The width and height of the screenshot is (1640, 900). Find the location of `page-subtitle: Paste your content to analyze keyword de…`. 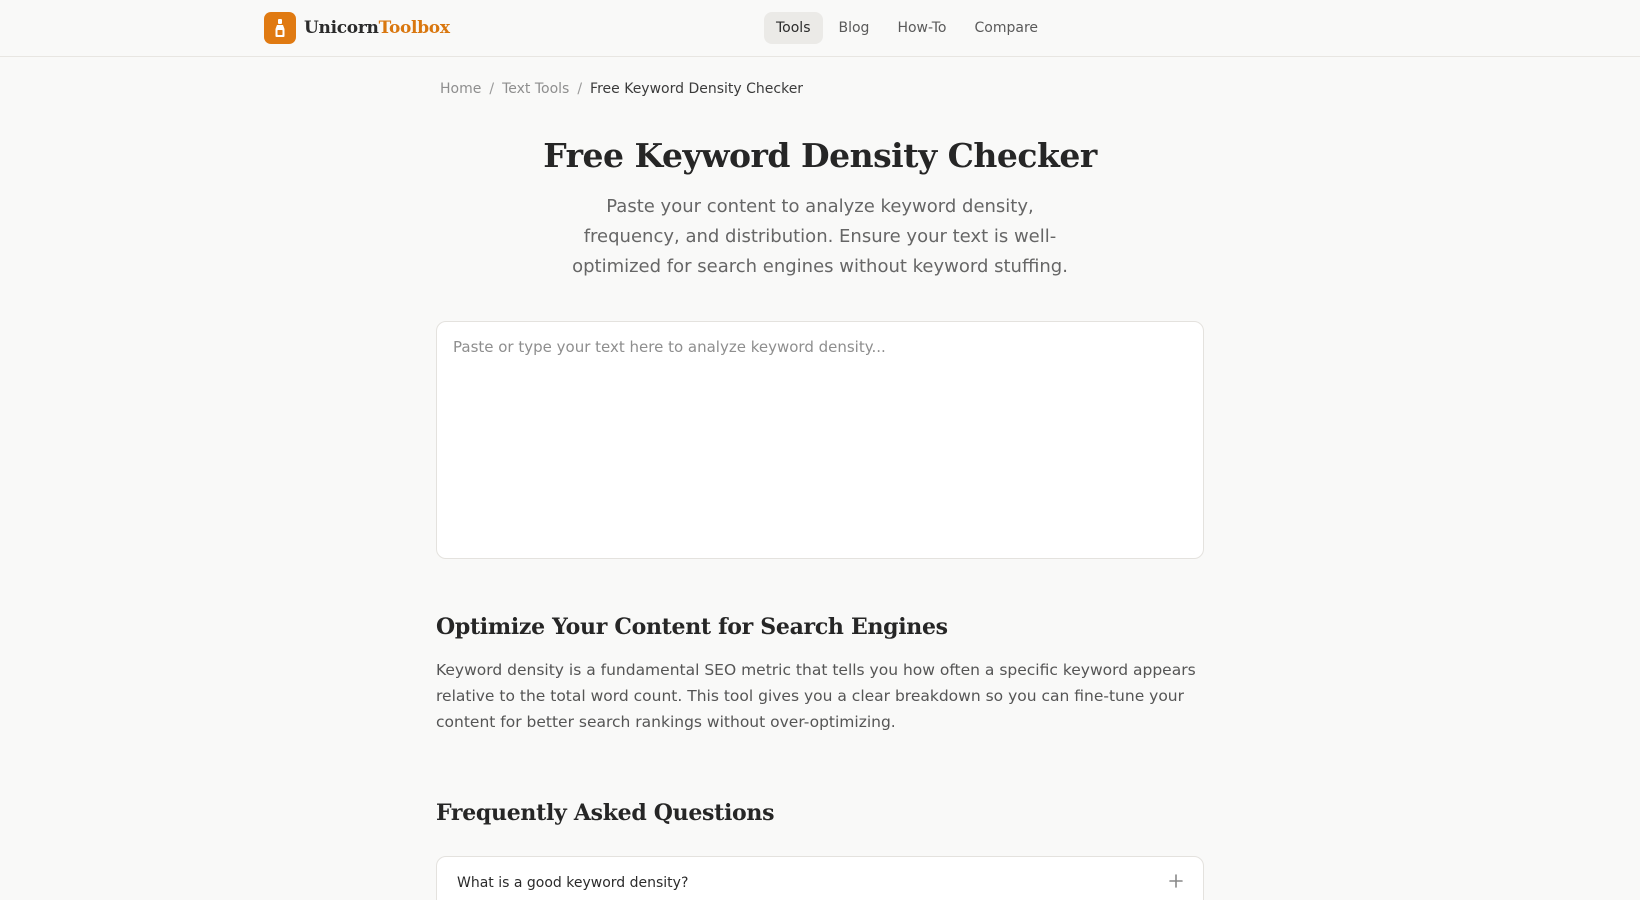

page-subtitle: Paste your content to analyze keyword de… is located at coordinates (820, 236).